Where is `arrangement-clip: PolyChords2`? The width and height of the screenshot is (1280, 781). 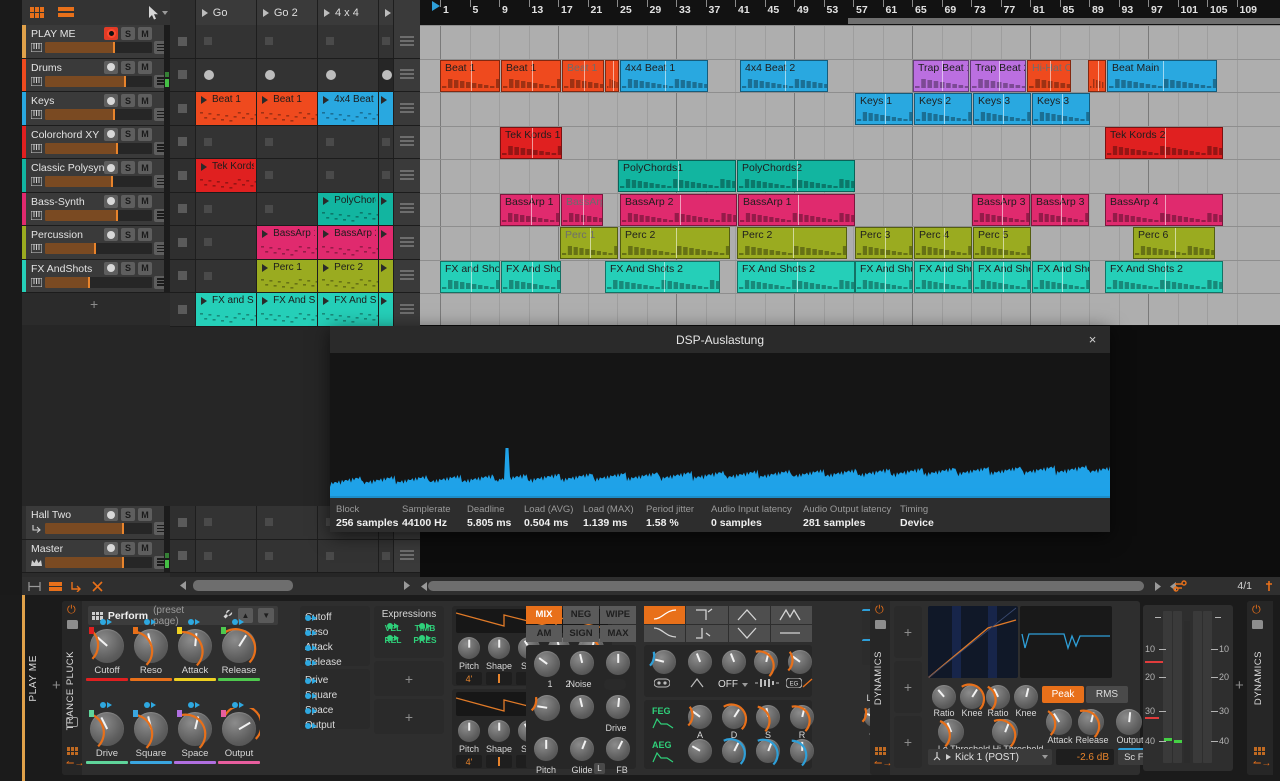
arrangement-clip: PolyChords2 is located at coordinates (796, 176).